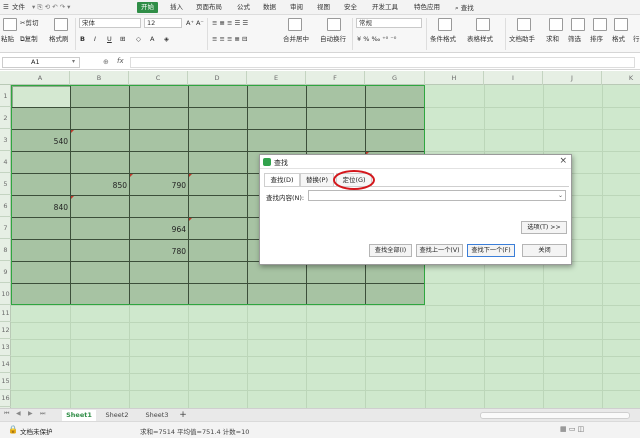 Image resolution: width=640 pixels, height=438 pixels. Describe the element at coordinates (7, 39) in the screenshot. I see `paste-button: 粘贴` at that location.